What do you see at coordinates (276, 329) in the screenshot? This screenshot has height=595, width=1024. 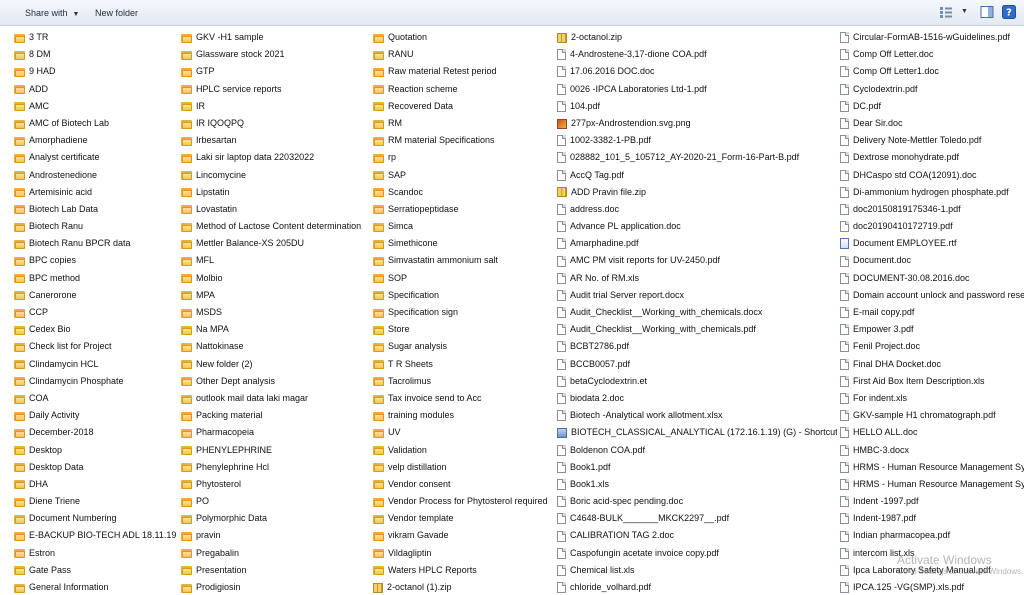 I see `folder-item: Na MPA` at bounding box center [276, 329].